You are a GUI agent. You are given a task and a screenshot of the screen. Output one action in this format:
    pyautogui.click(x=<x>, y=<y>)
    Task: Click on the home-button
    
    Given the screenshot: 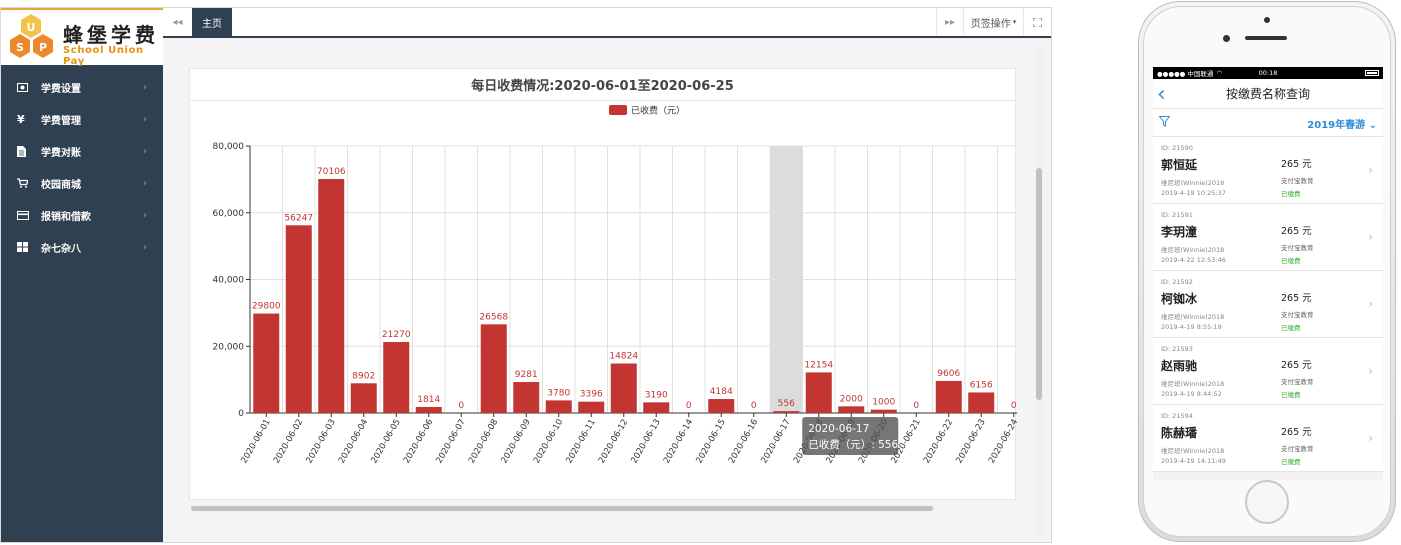 What is the action you would take?
    pyautogui.click(x=1267, y=502)
    